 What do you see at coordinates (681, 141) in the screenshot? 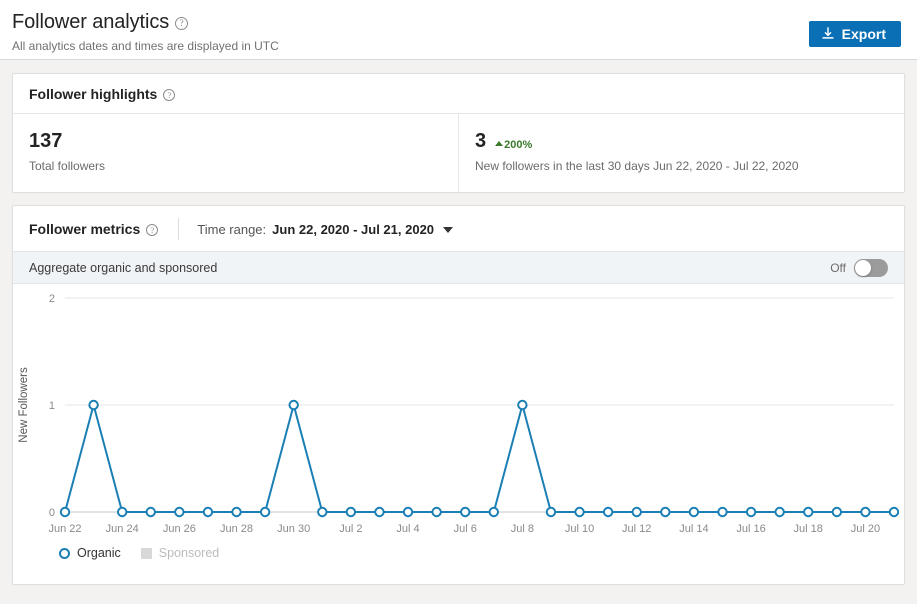
I see `highlight-value-row: 3 200%` at bounding box center [681, 141].